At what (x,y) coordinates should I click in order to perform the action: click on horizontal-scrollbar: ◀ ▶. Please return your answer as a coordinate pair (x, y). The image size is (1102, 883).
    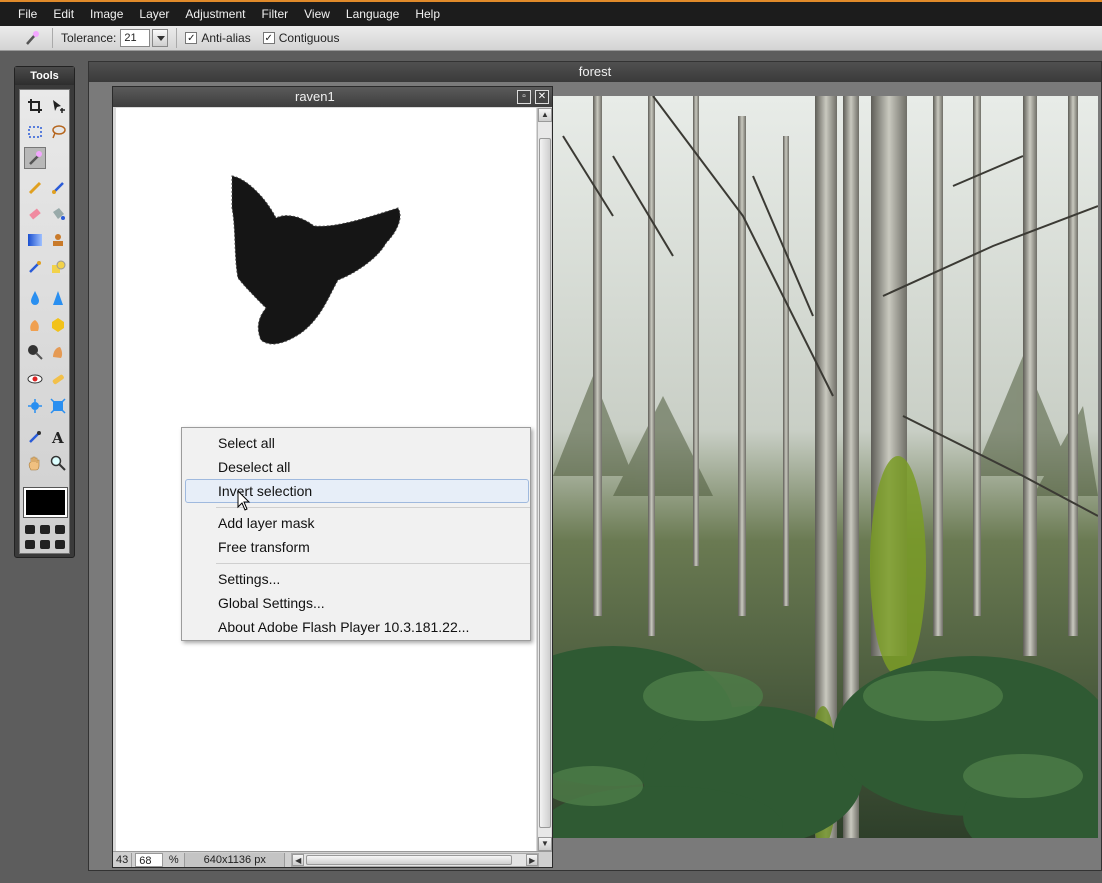
    Looking at the image, I should click on (415, 859).